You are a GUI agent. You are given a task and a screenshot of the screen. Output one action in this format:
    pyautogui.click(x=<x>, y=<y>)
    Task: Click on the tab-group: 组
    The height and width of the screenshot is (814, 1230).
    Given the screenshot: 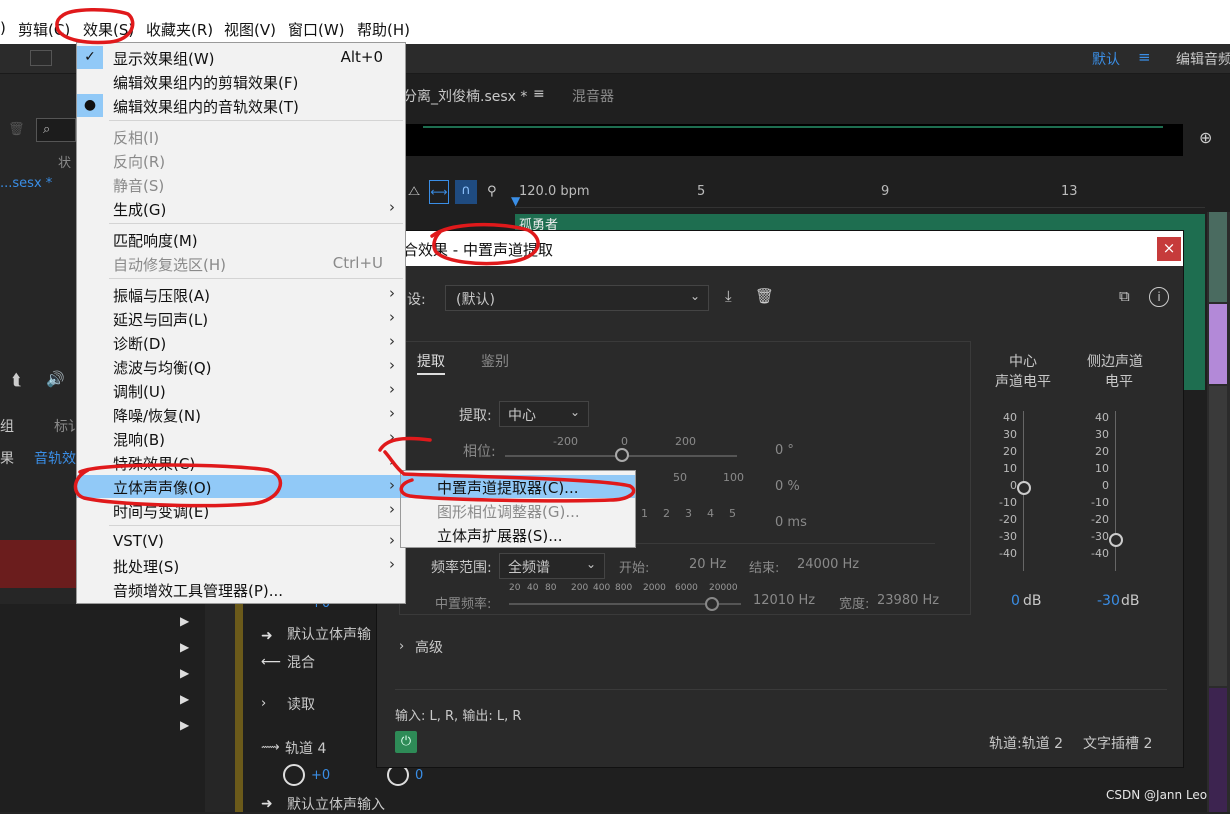 What is the action you would take?
    pyautogui.click(x=7, y=426)
    